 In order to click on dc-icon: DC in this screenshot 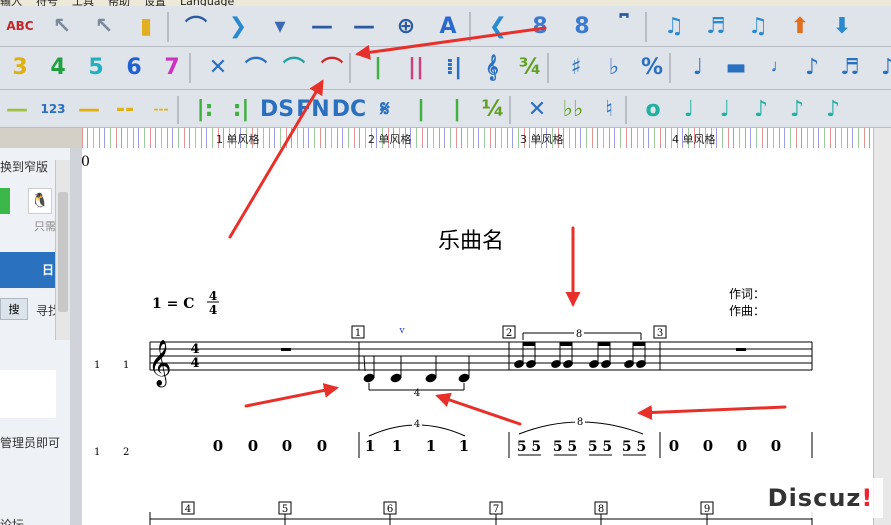, I will do `click(349, 109)`.